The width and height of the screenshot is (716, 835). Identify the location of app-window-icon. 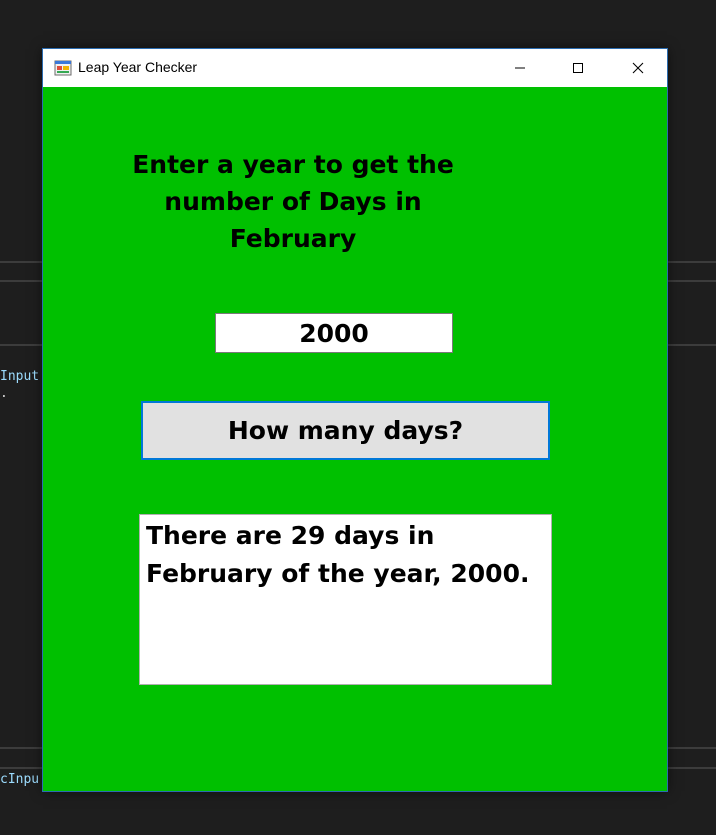
(63, 68).